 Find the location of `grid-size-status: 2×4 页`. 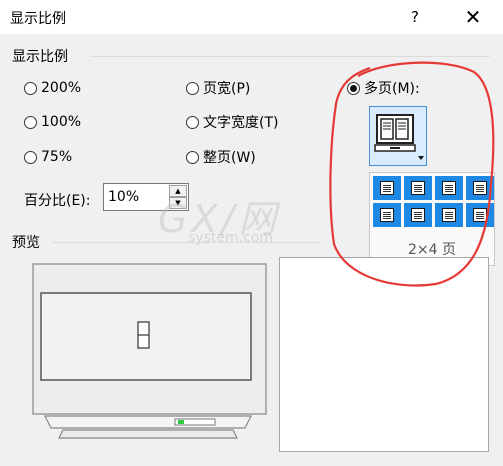

grid-size-status: 2×4 页 is located at coordinates (432, 250).